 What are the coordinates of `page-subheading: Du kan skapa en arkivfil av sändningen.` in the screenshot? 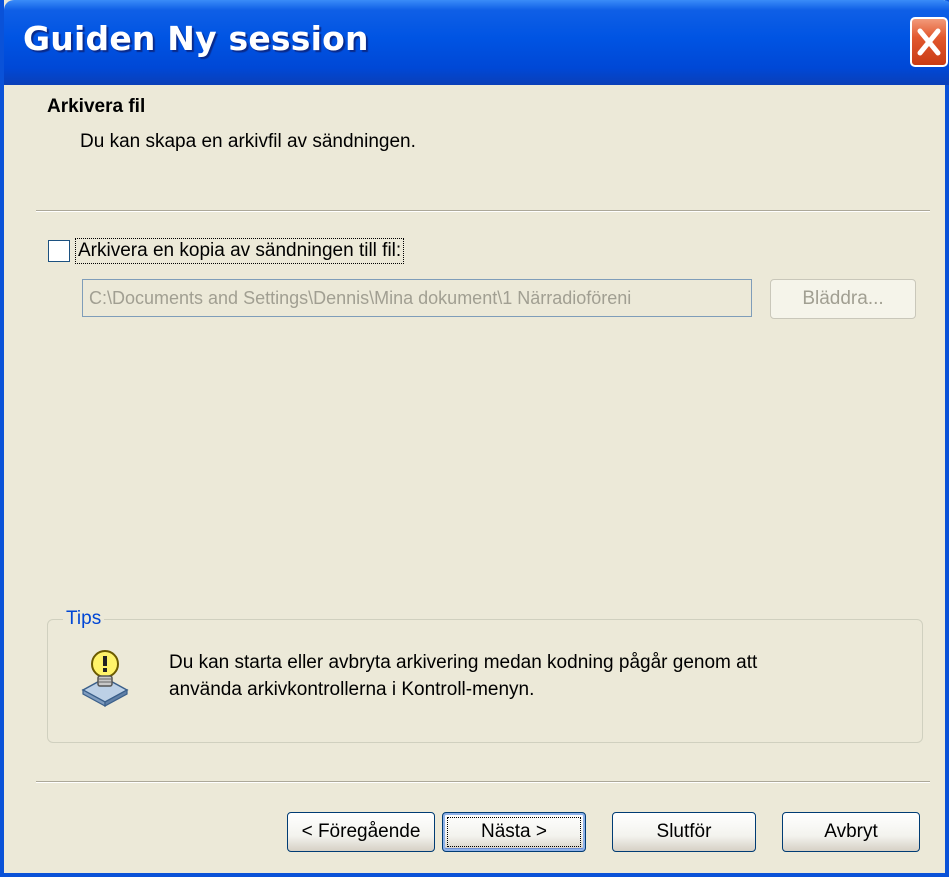 It's located at (248, 141).